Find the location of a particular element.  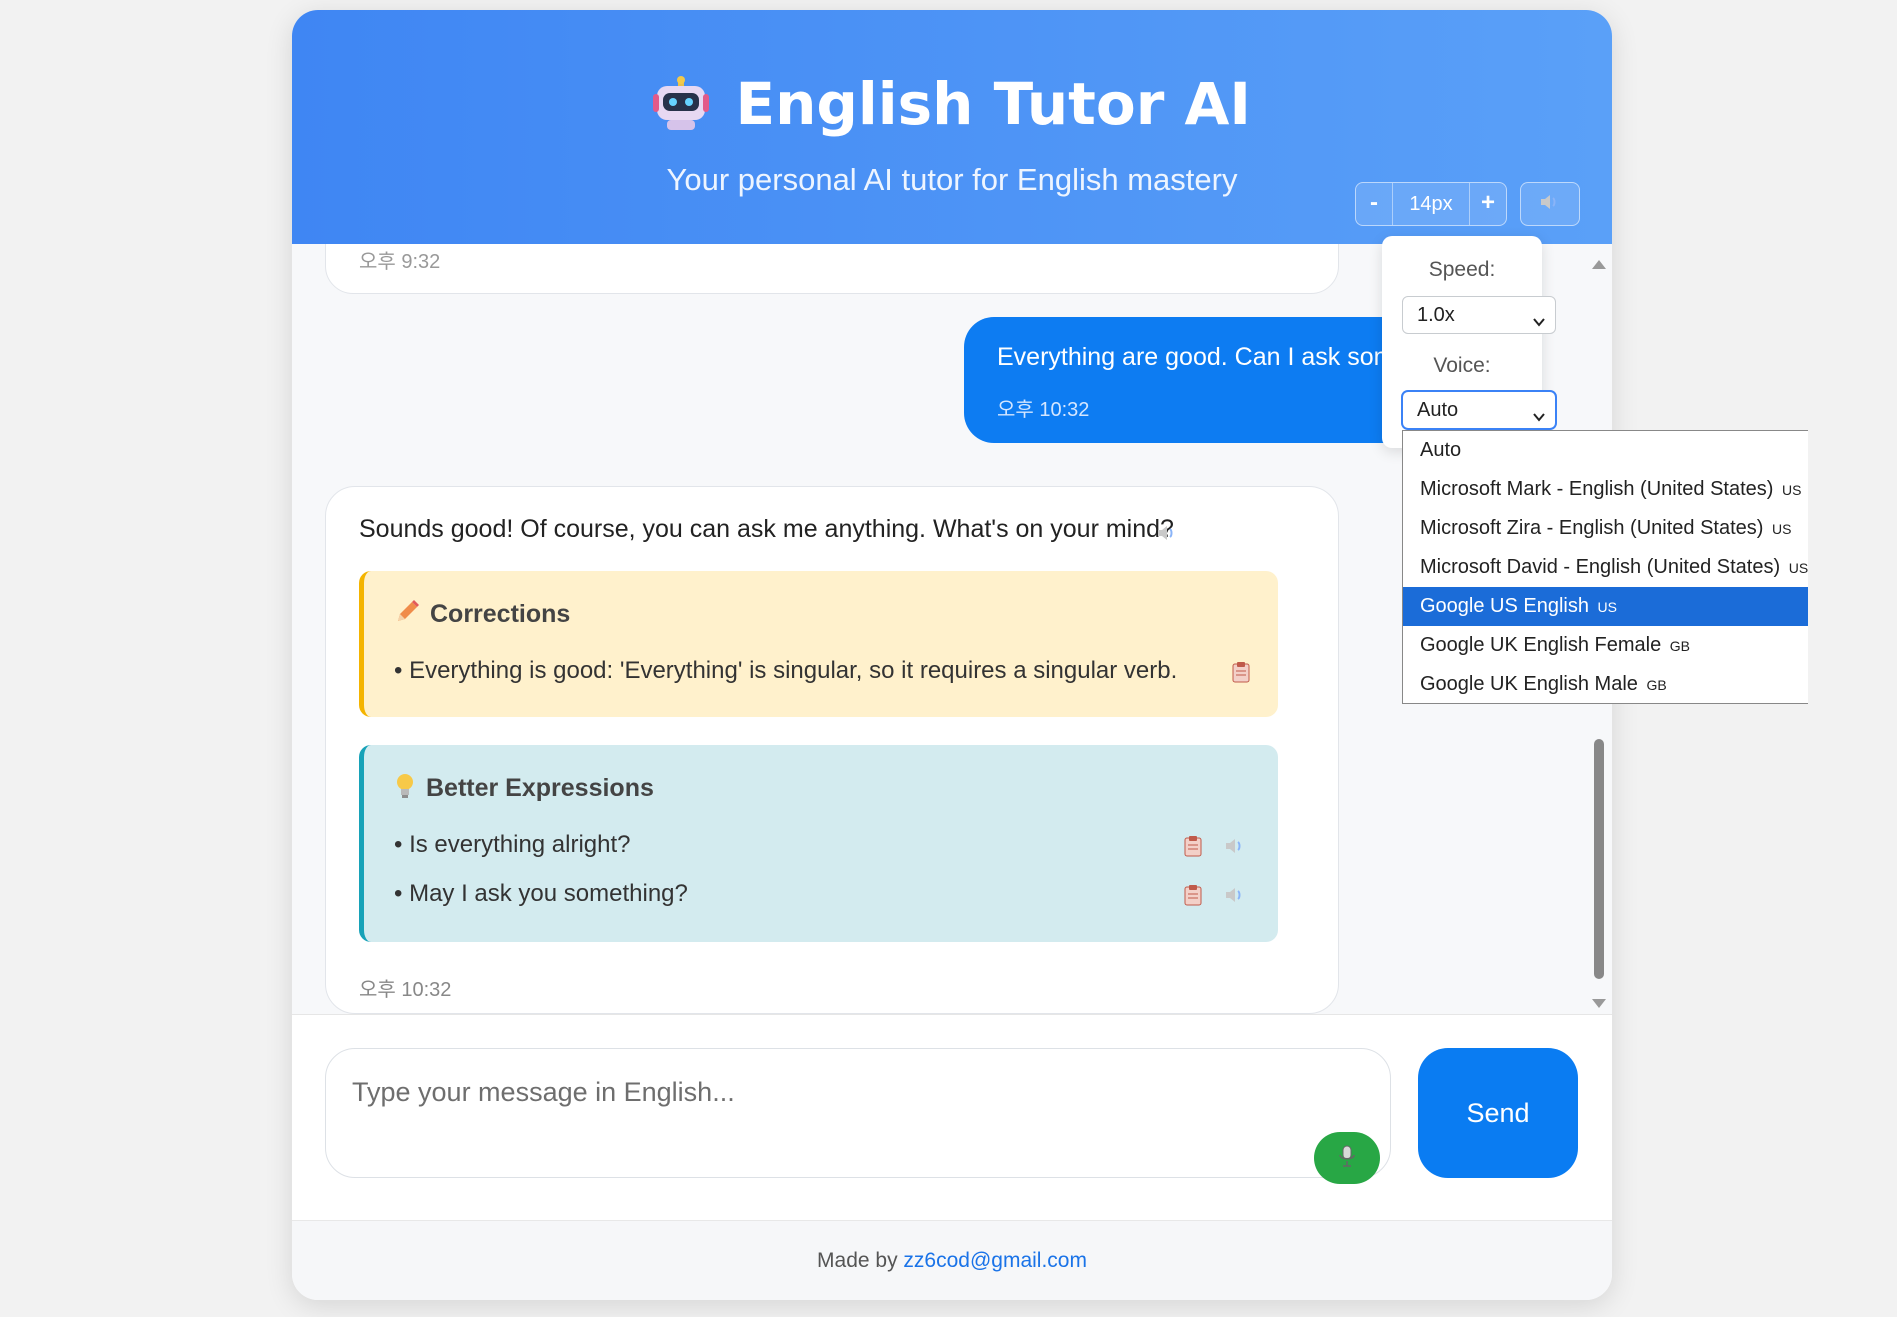

tts-settings-panel: Speed: 1.0x Voice: Auto is located at coordinates (1469, 342).